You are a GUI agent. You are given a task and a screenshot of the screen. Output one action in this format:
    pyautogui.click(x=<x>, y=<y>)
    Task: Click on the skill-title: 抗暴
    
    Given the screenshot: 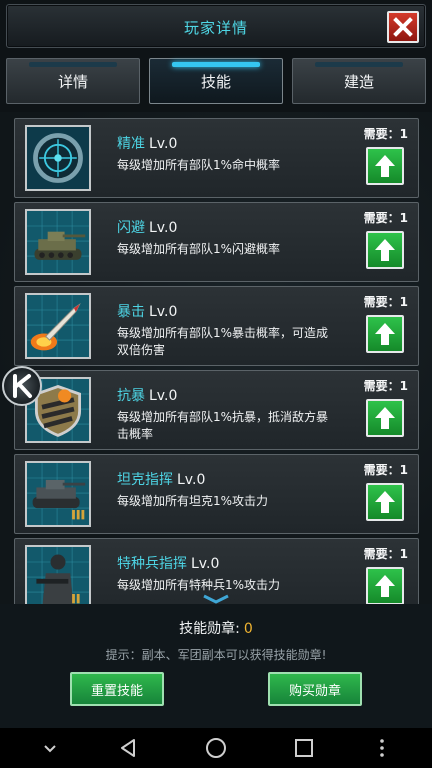 What is the action you would take?
    pyautogui.click(x=131, y=396)
    